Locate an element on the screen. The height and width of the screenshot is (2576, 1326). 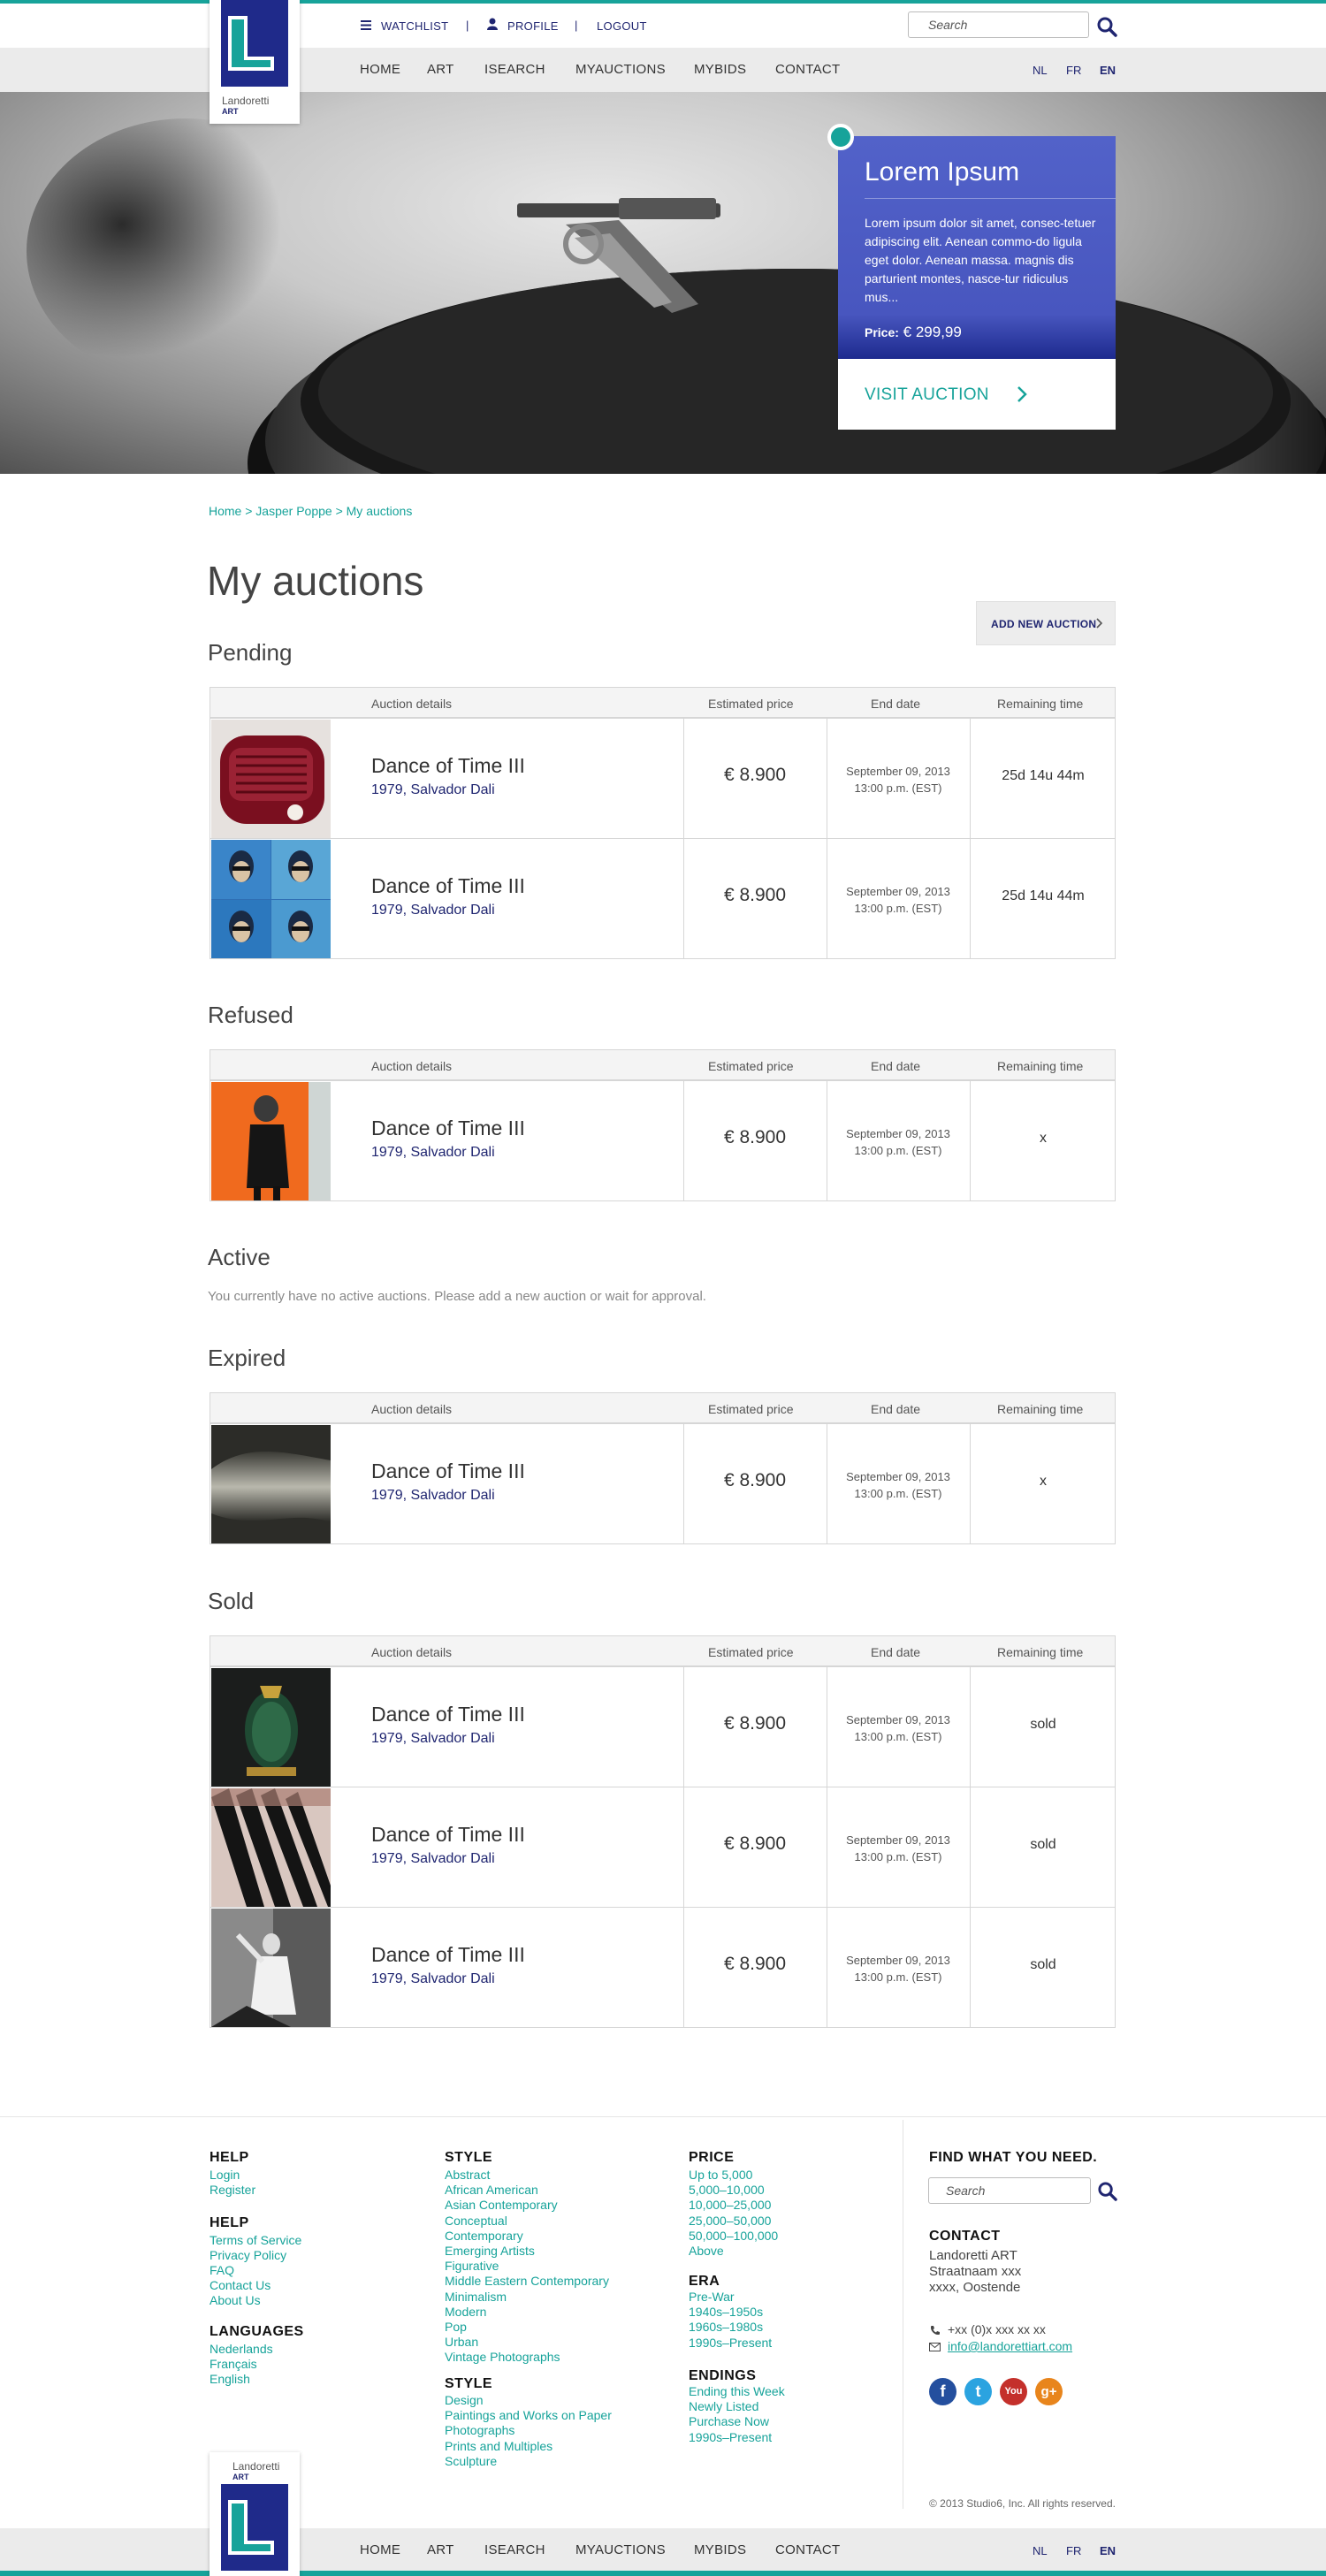
footer-nav-isearch: ISEARCH is located at coordinates (514, 2549).